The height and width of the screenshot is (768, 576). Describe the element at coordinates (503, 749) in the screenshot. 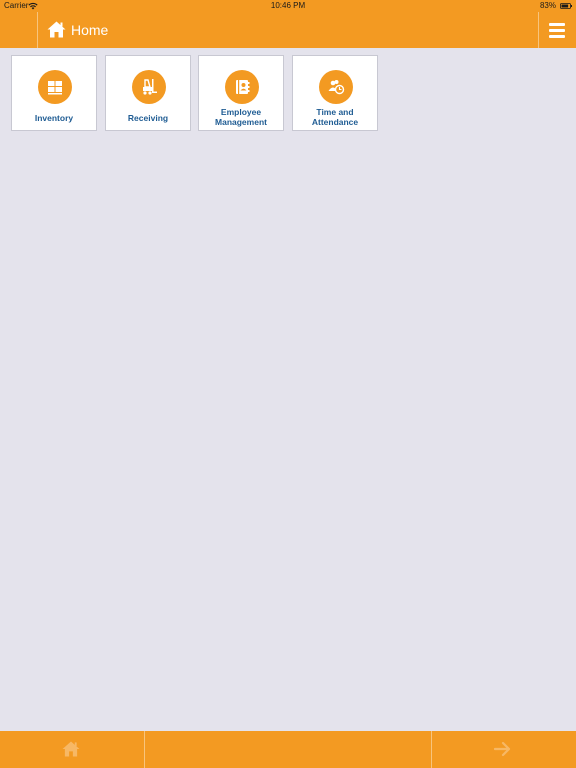

I see `arrow-right-icon` at that location.